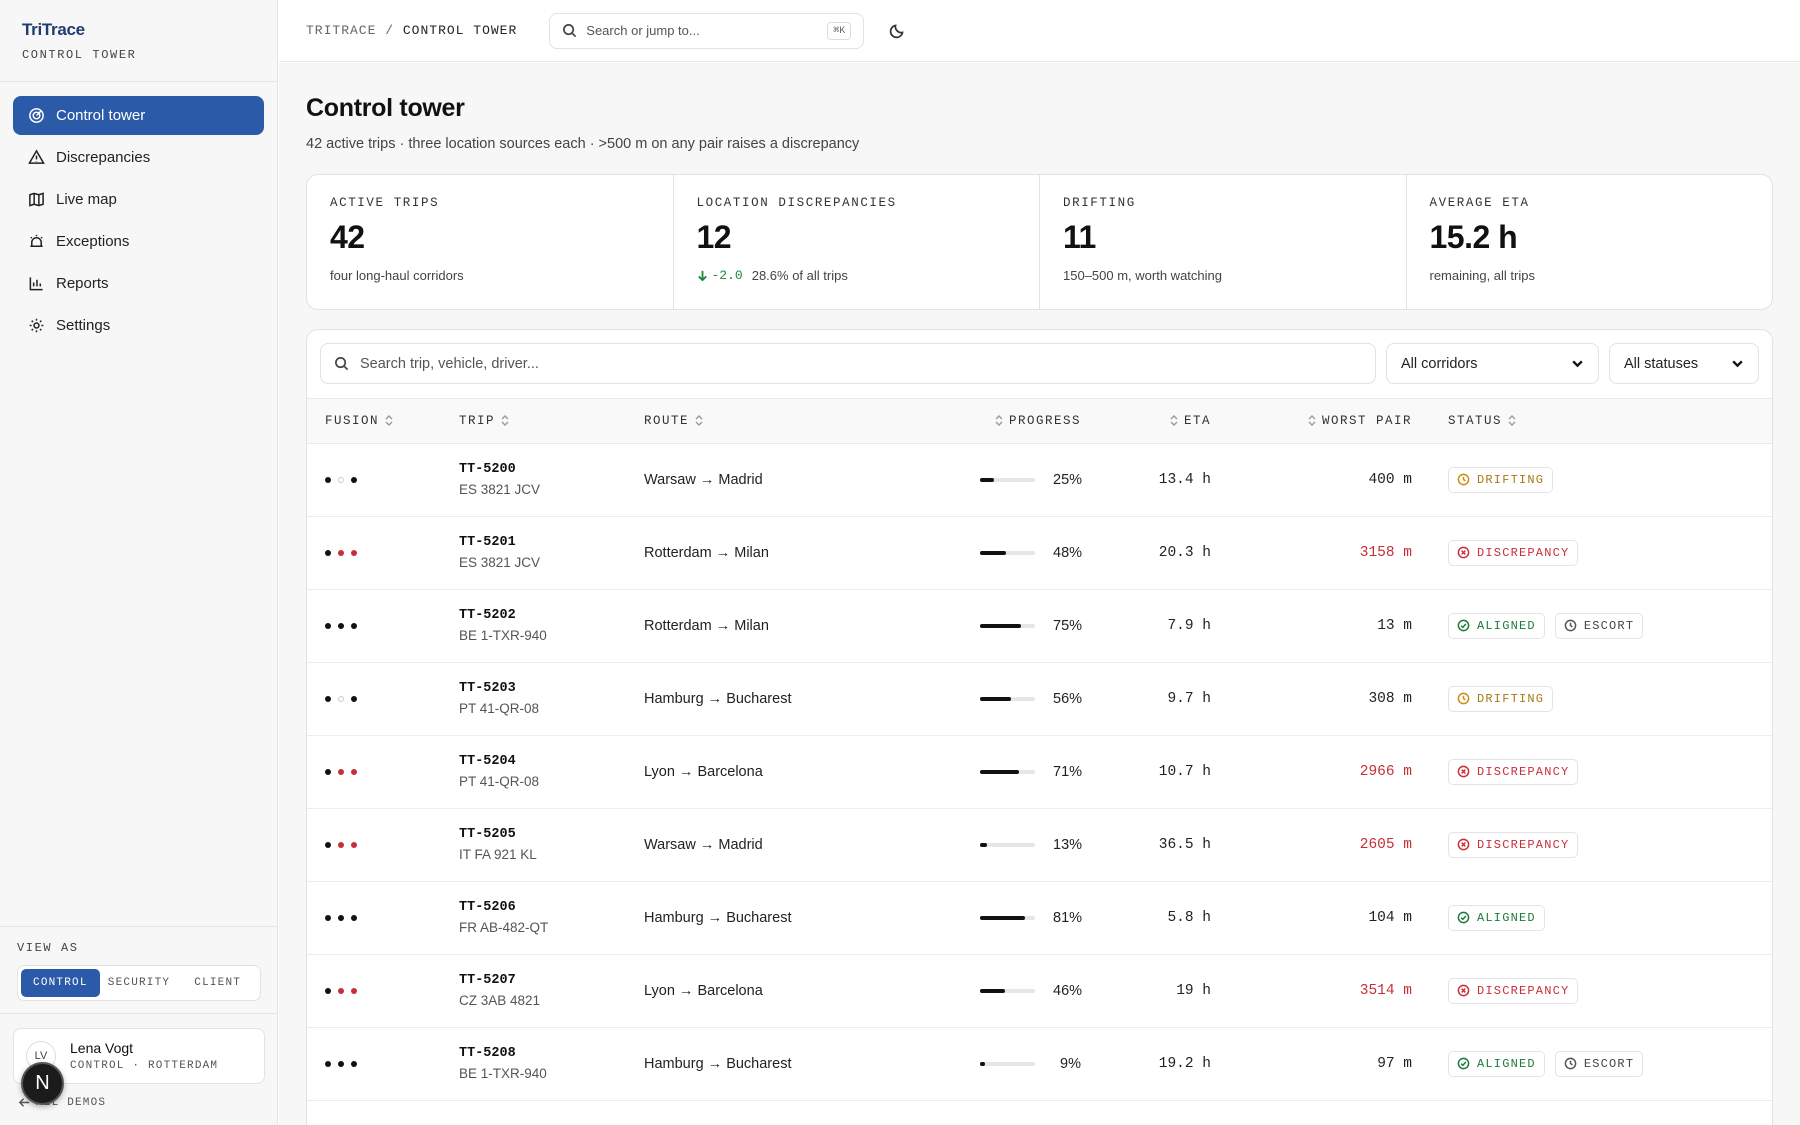  What do you see at coordinates (138, 325) in the screenshot?
I see `sidebar-item-settings: Settings` at bounding box center [138, 325].